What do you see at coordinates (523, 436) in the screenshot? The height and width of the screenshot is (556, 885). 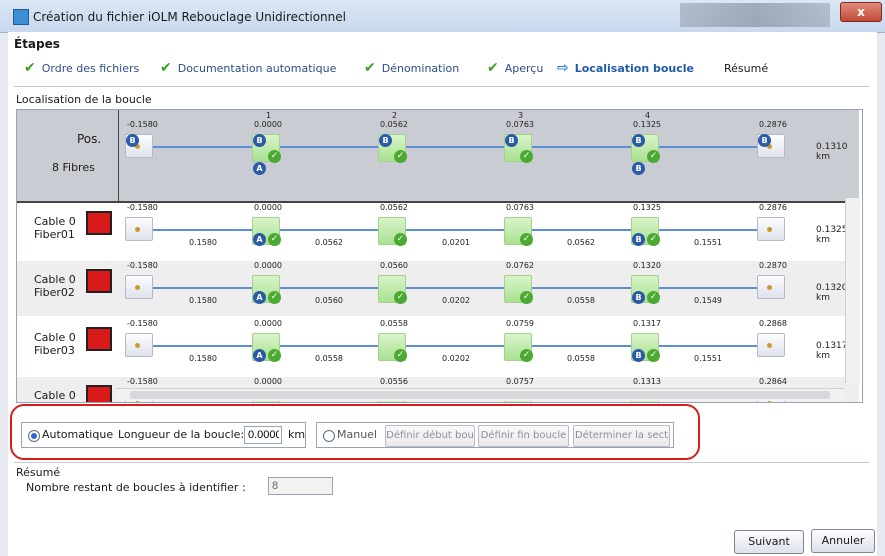 I see `define-end-button: Définir fin boucle` at bounding box center [523, 436].